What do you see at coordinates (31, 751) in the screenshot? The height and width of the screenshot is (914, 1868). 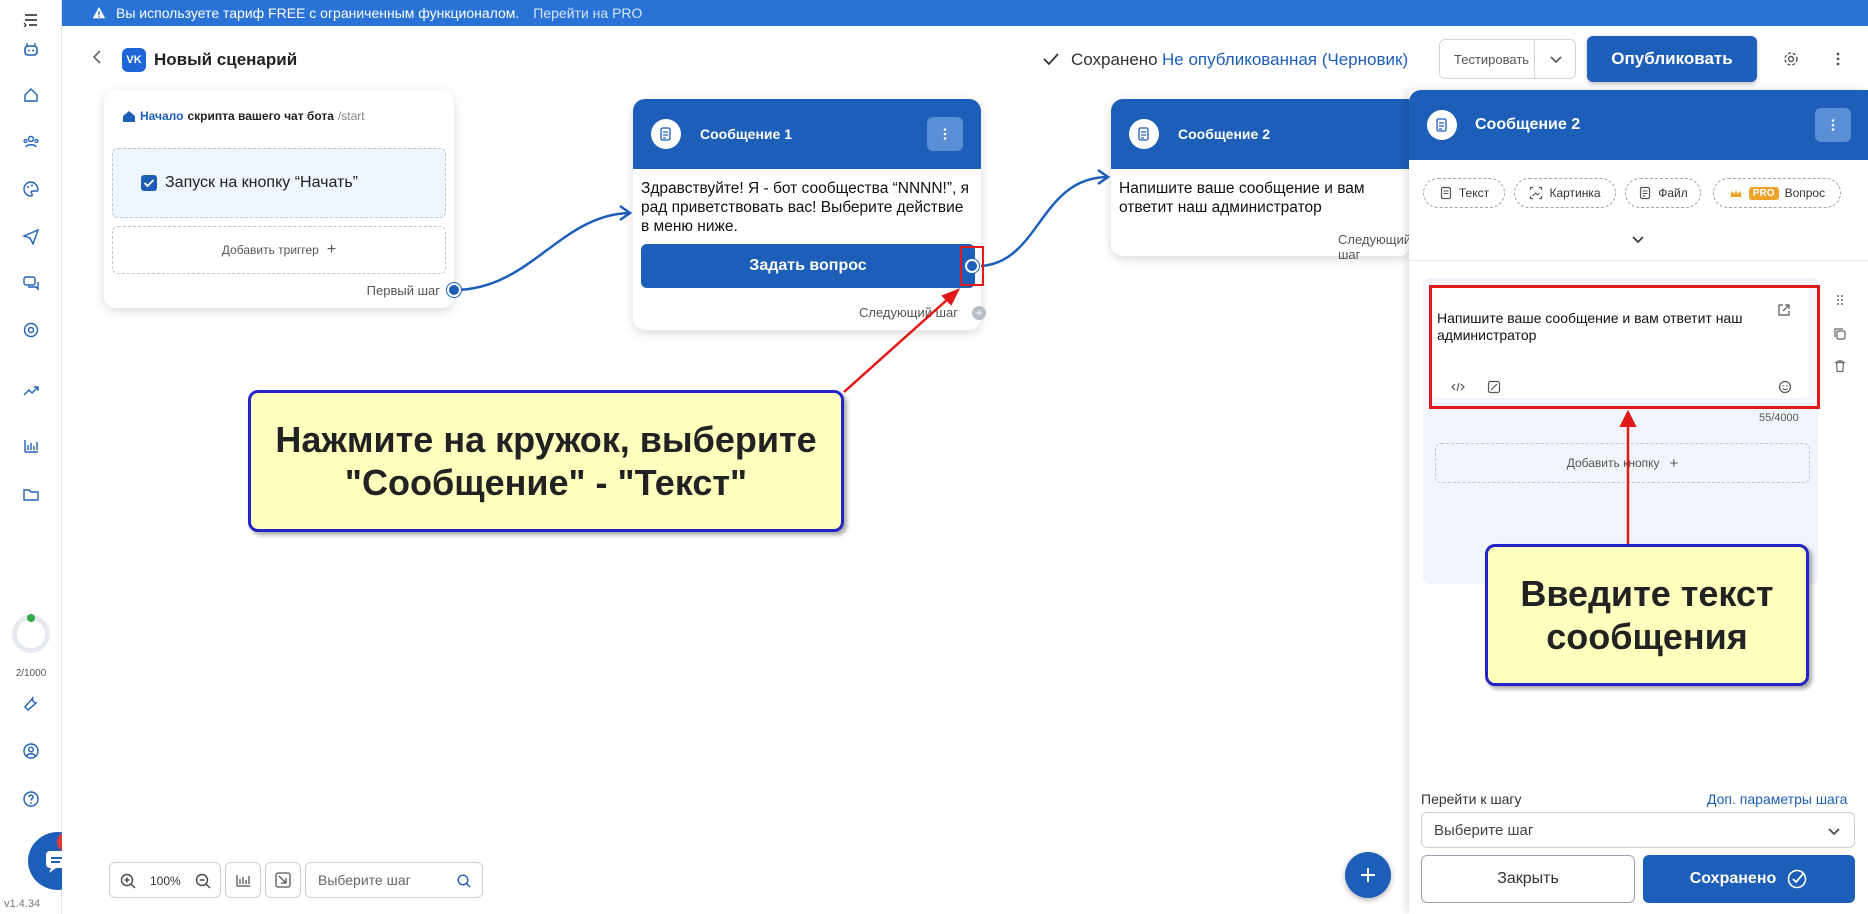 I see `profile-icon` at bounding box center [31, 751].